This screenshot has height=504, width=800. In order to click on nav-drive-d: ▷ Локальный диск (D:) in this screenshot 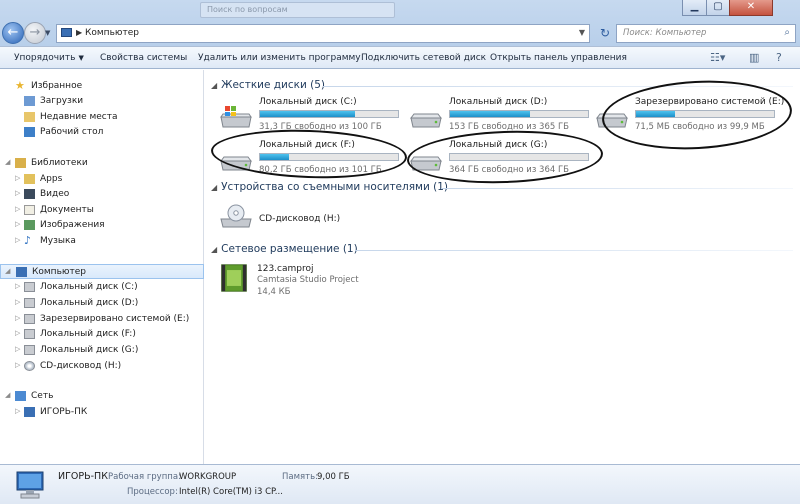, I will do `click(102, 303)`.